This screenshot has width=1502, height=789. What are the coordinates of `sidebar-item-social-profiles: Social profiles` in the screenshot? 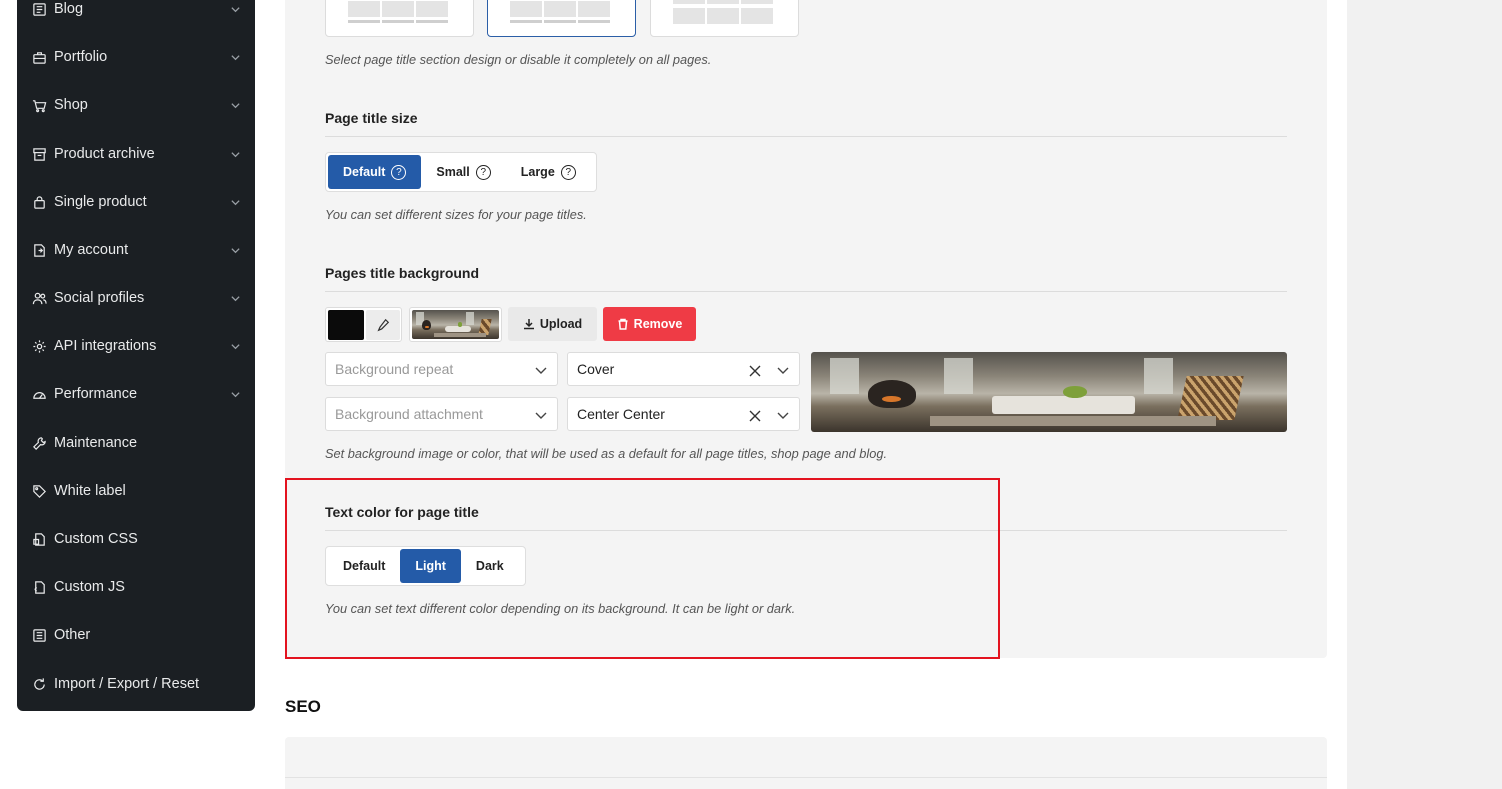 It's located at (136, 298).